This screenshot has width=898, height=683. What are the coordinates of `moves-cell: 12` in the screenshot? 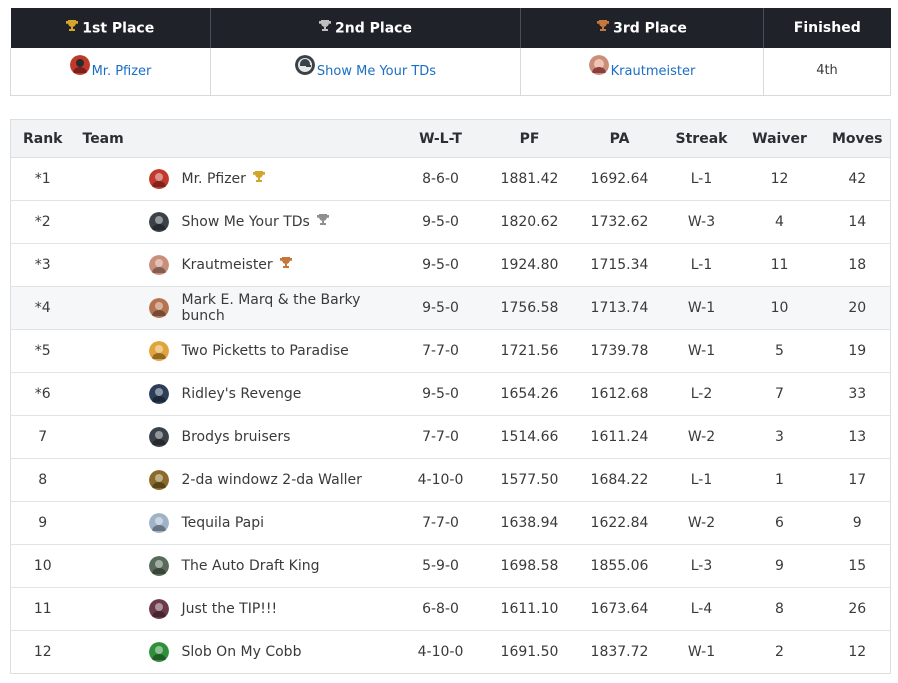 It's located at (857, 652).